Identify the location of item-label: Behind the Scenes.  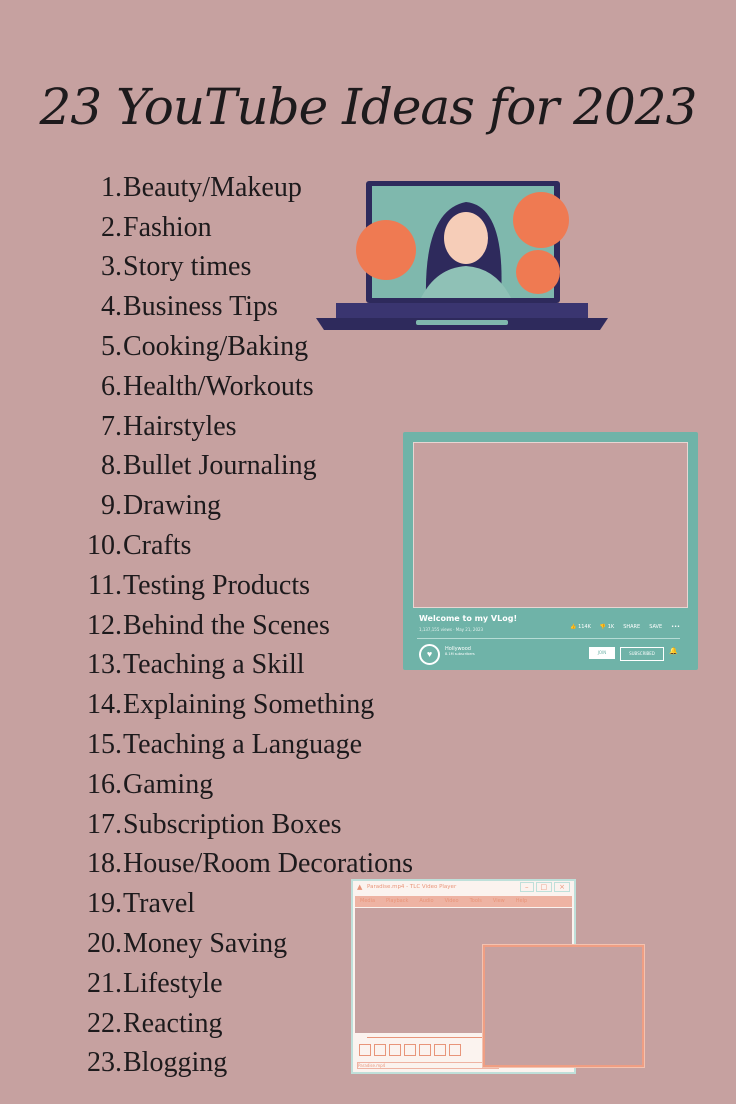
(226, 625).